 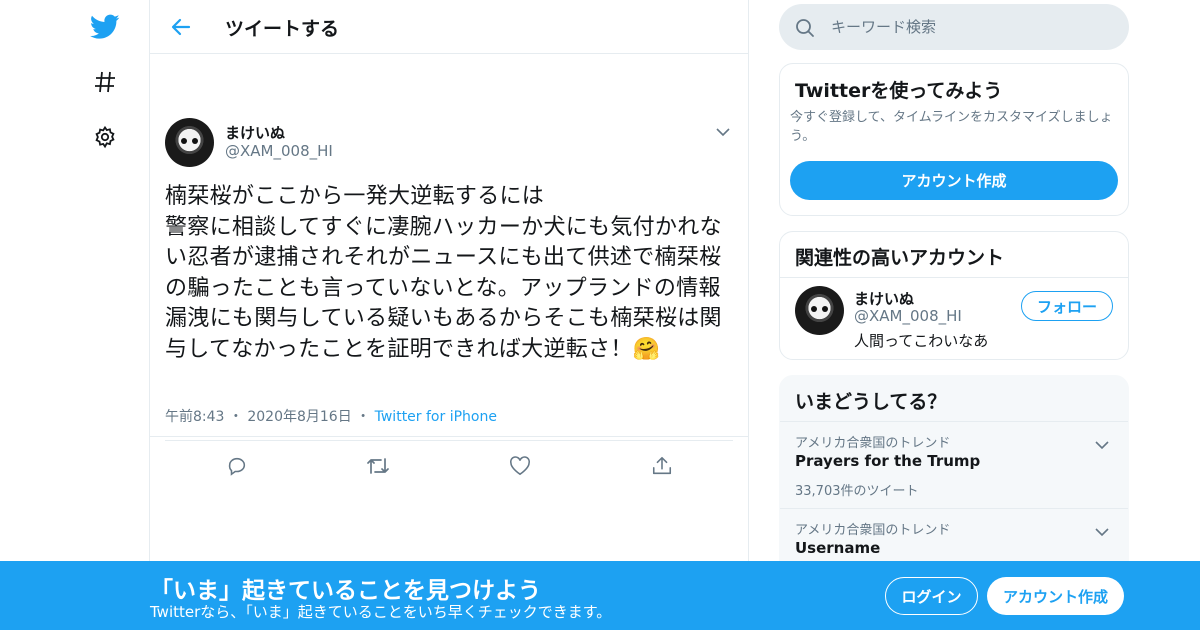 I want to click on signup-button: アカウント作成, so click(x=1055, y=596).